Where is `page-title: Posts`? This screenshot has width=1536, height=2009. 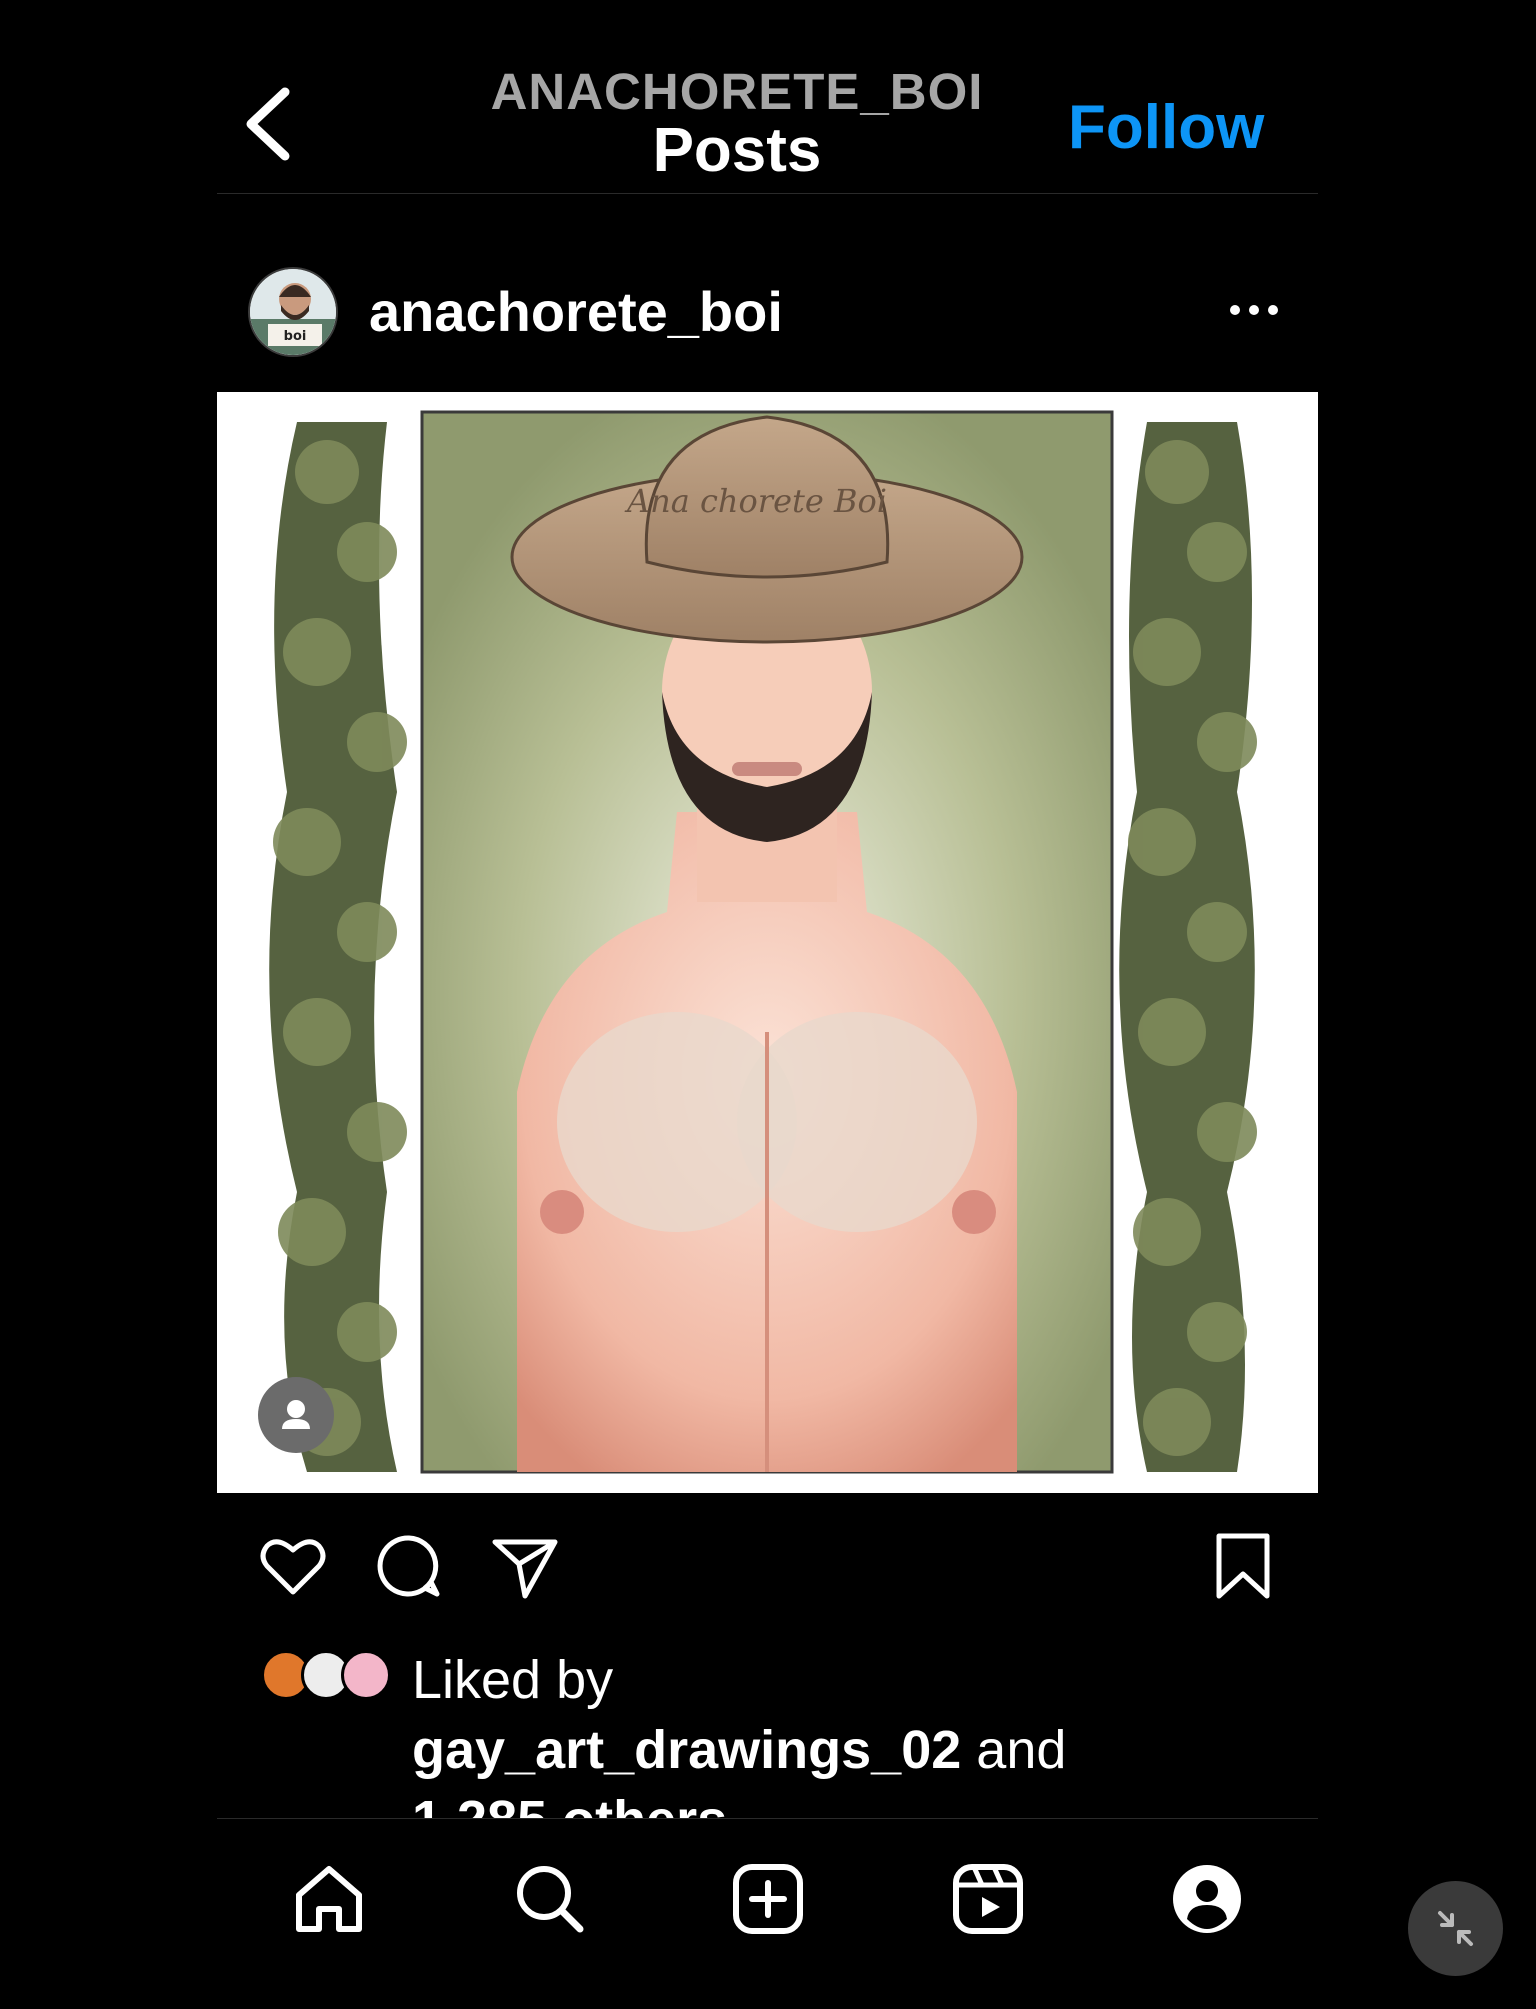
page-title: Posts is located at coordinates (737, 150).